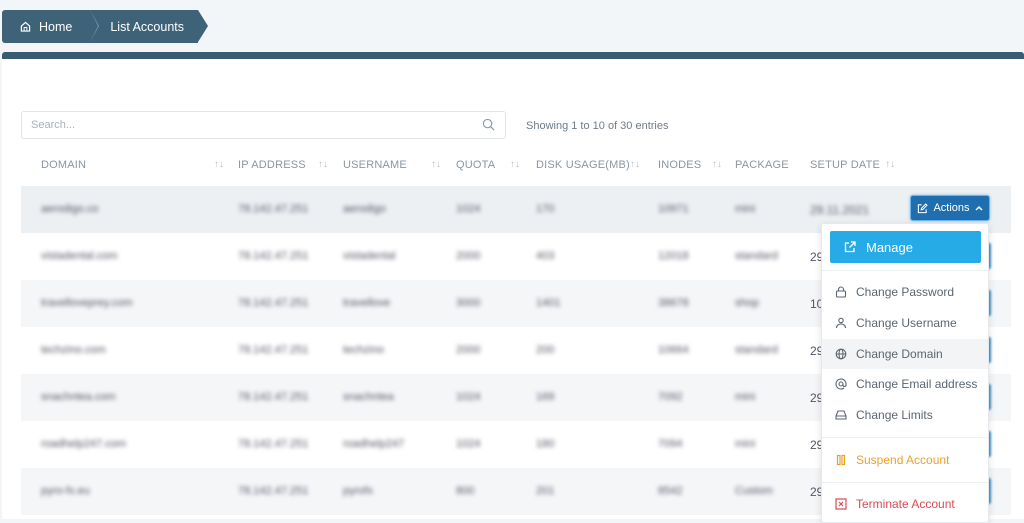 Image resolution: width=1024 pixels, height=523 pixels. What do you see at coordinates (545, 491) in the screenshot?
I see `cell-disk: 201` at bounding box center [545, 491].